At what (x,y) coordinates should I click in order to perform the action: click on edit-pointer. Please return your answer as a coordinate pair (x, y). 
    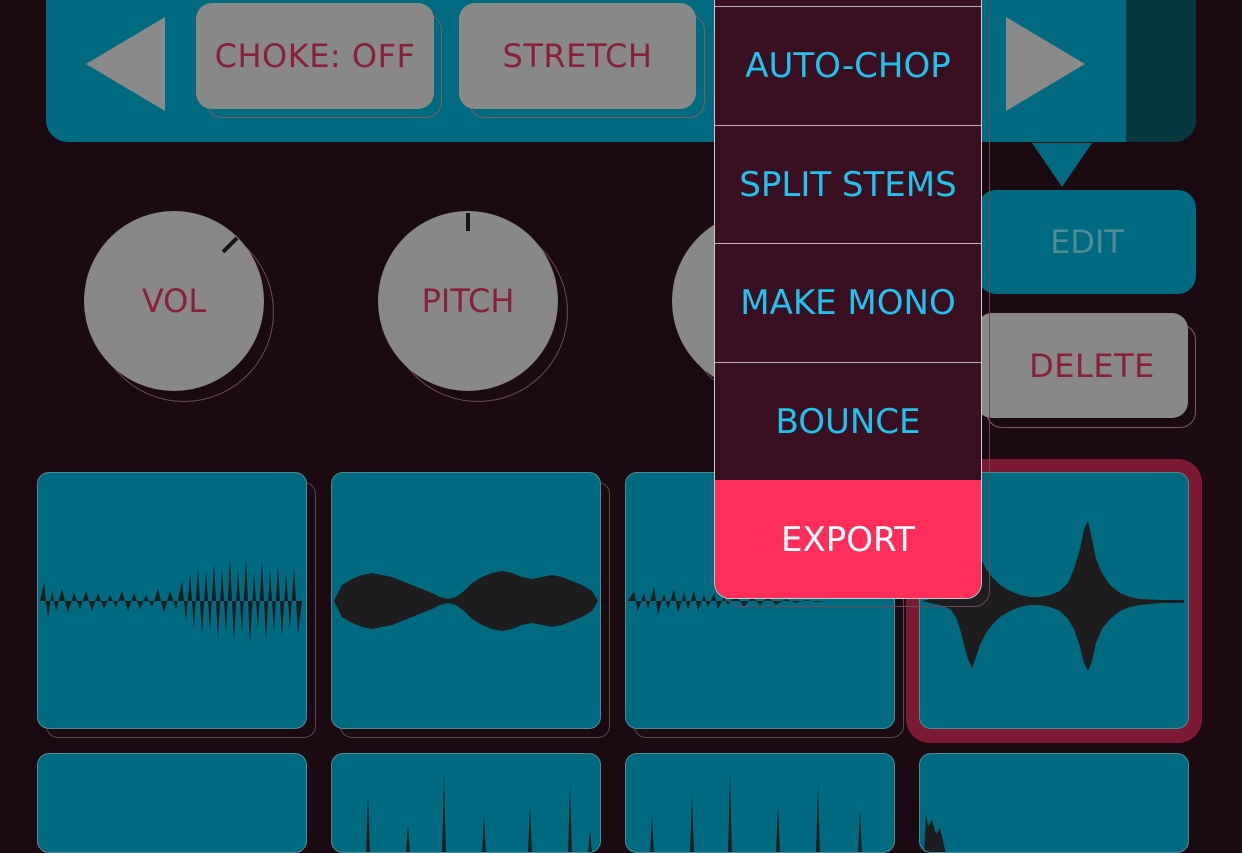
    Looking at the image, I should click on (1062, 165).